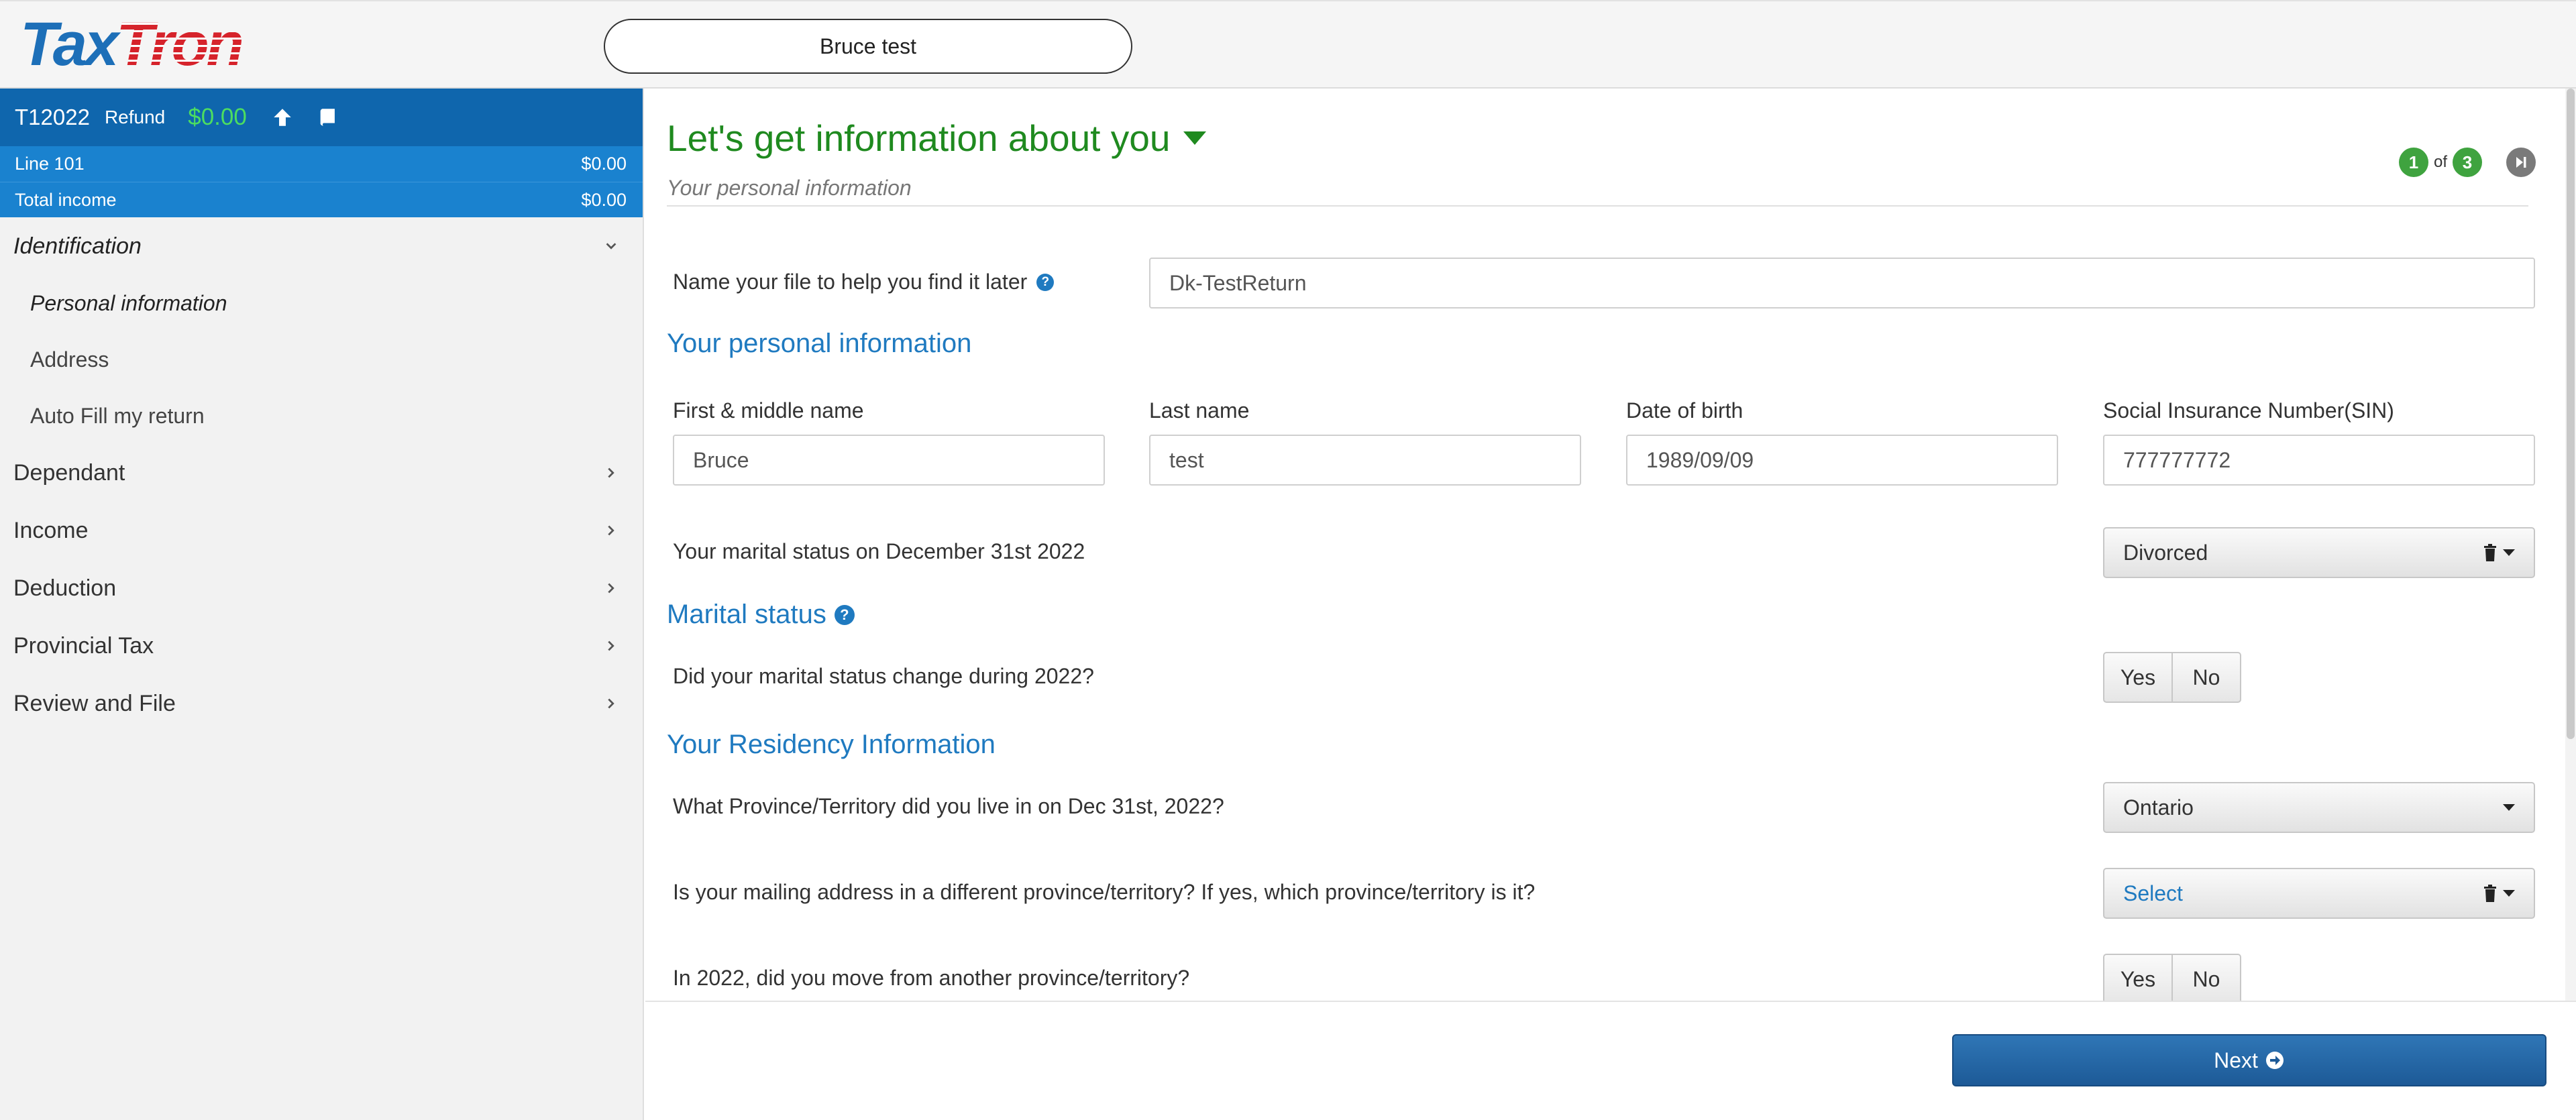  I want to click on nav-section-label: Dependant, so click(69, 472).